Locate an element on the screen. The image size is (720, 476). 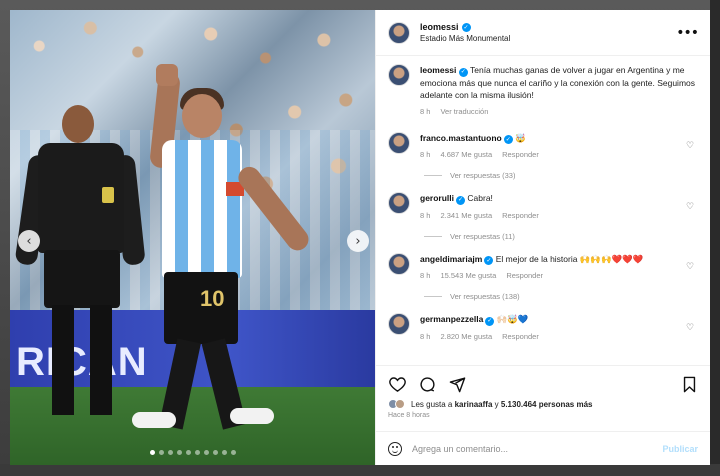
liker-avatars is located at coordinates (396, 404).